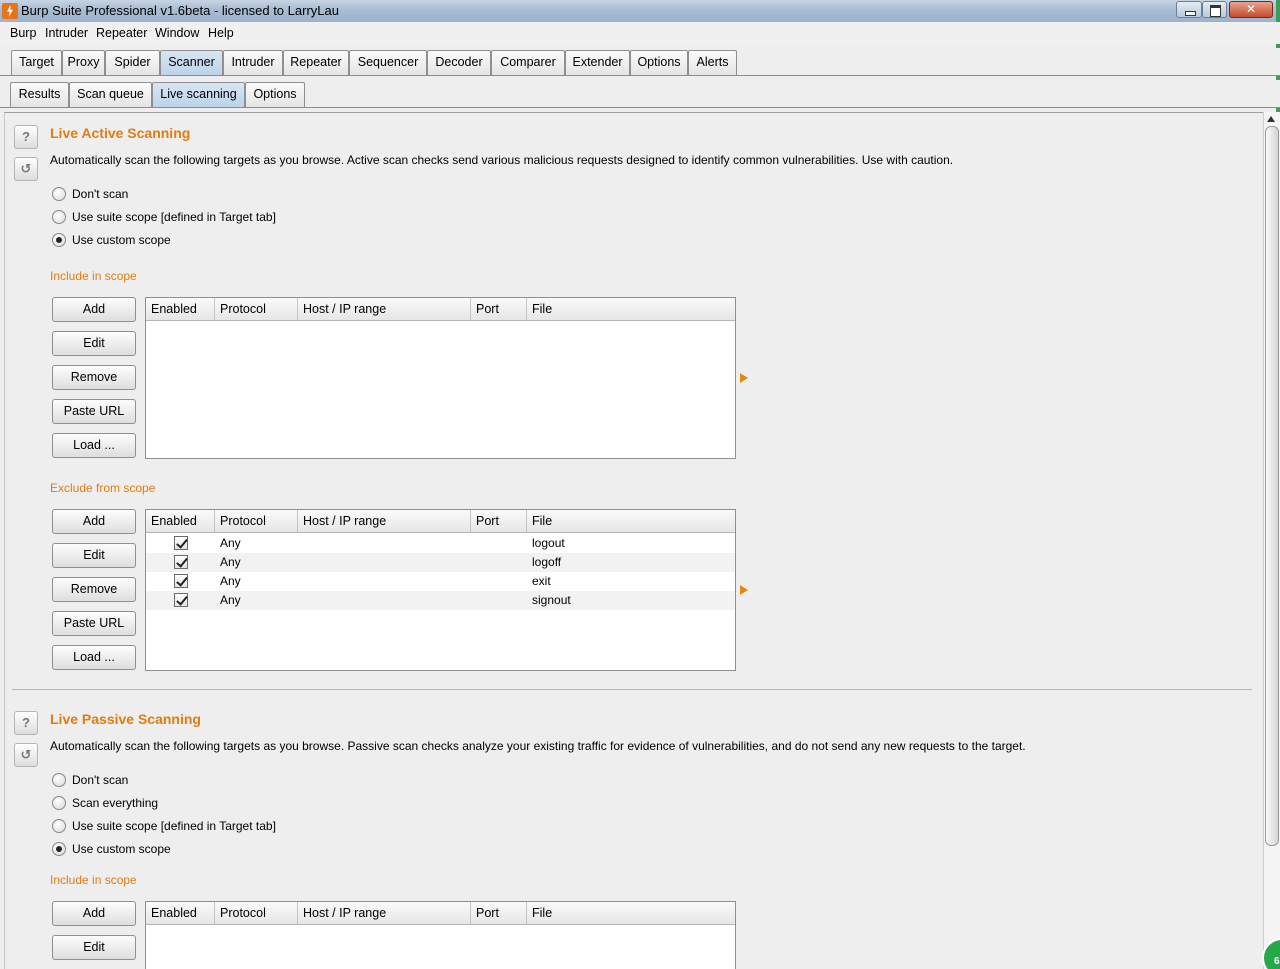  I want to click on subtab-scan-queue: Scan queue, so click(110, 94).